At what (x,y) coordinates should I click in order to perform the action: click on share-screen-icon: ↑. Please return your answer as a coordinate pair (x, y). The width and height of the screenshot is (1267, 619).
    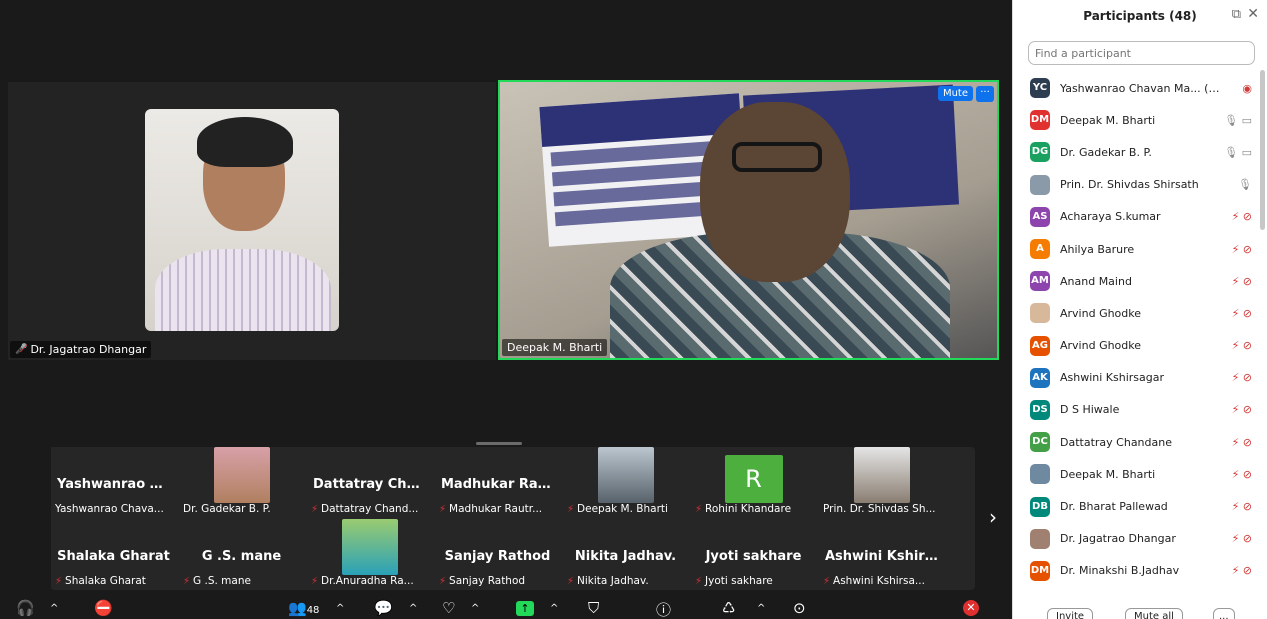
    Looking at the image, I should click on (525, 608).